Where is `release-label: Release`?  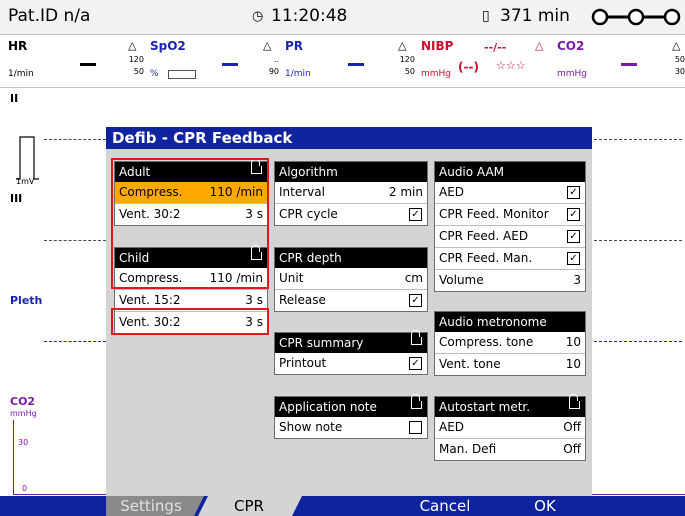
release-label: Release is located at coordinates (302, 300).